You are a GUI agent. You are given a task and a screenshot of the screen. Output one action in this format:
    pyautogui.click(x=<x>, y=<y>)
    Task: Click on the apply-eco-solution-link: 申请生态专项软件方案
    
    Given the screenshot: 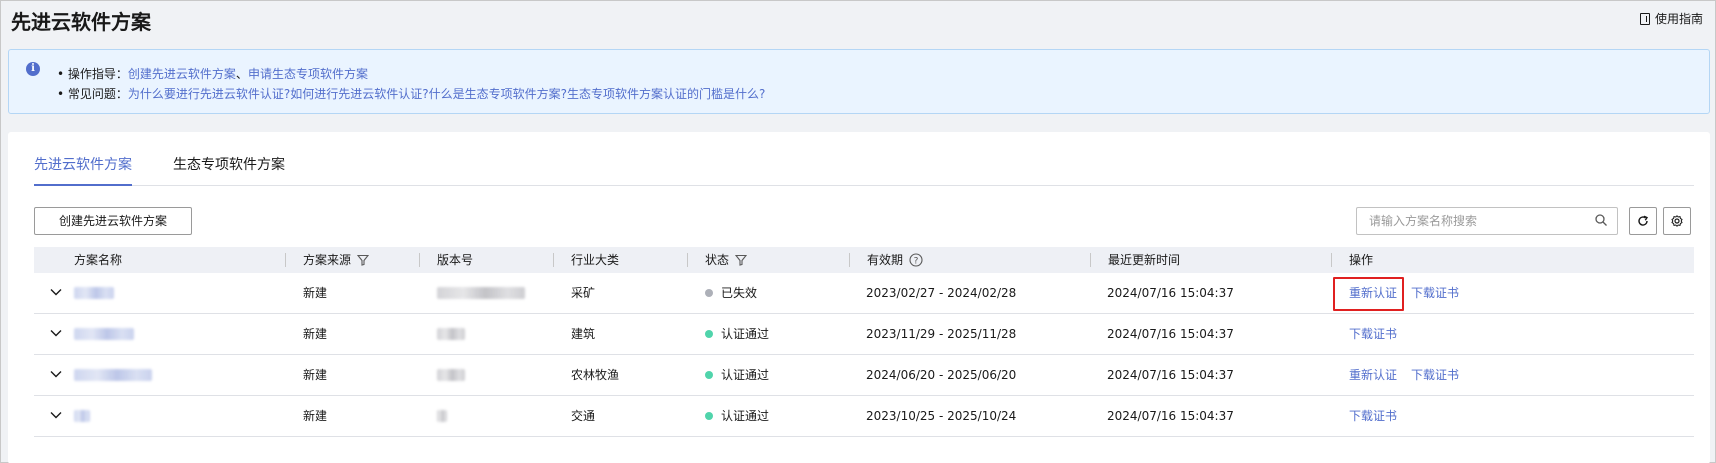 What is the action you would take?
    pyautogui.click(x=308, y=74)
    